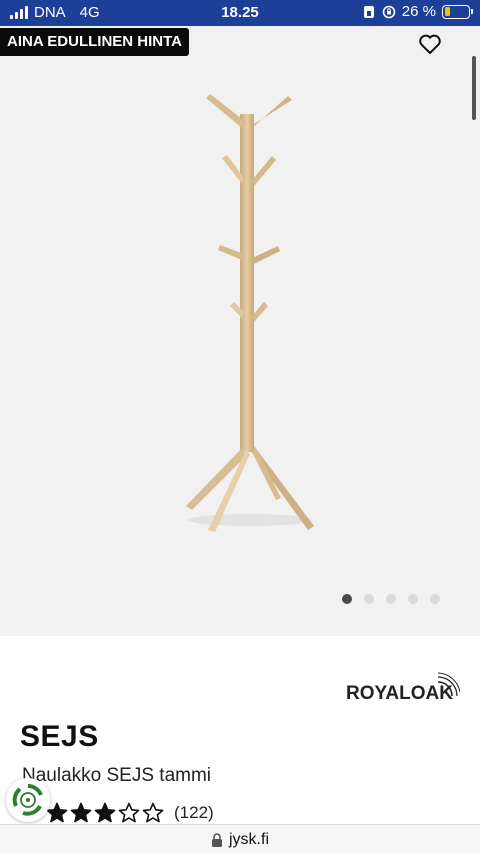 The height and width of the screenshot is (854, 480). Describe the element at coordinates (368, 11) in the screenshot. I see `sim-icon` at that location.